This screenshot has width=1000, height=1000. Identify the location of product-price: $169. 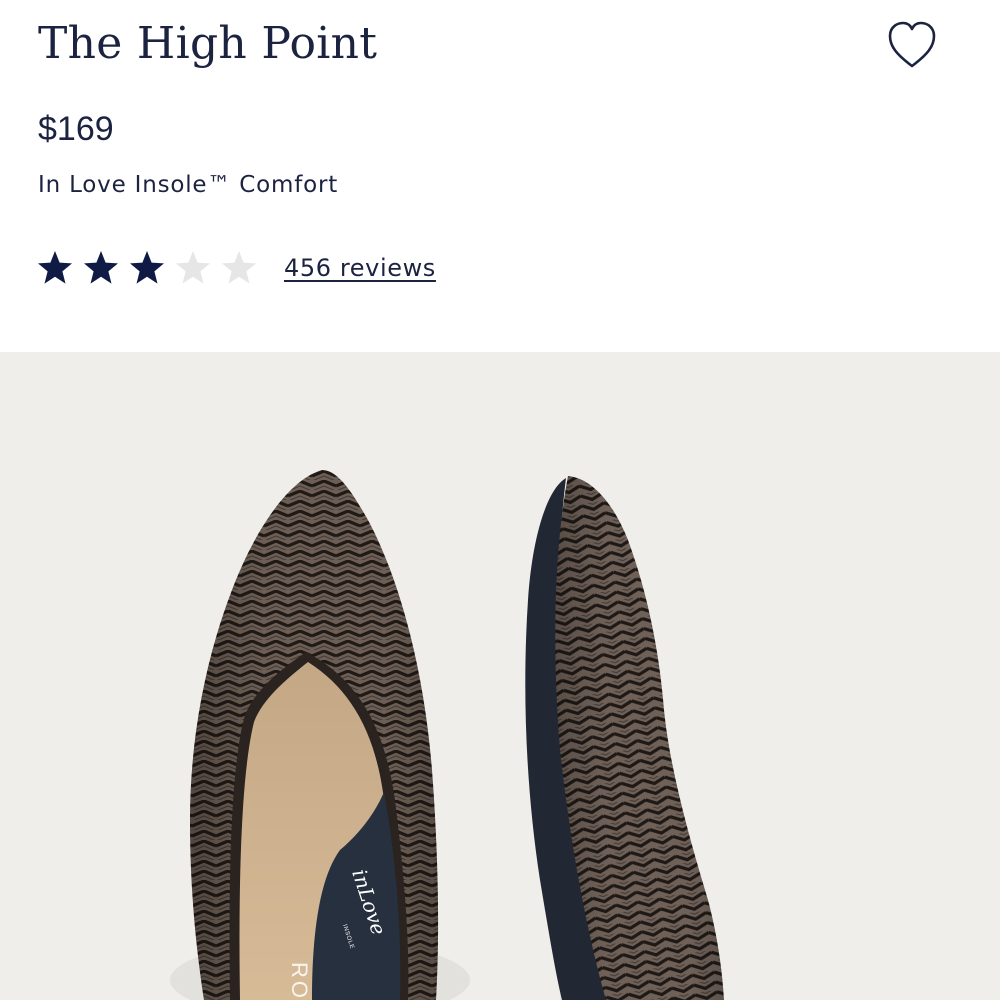
(76, 129).